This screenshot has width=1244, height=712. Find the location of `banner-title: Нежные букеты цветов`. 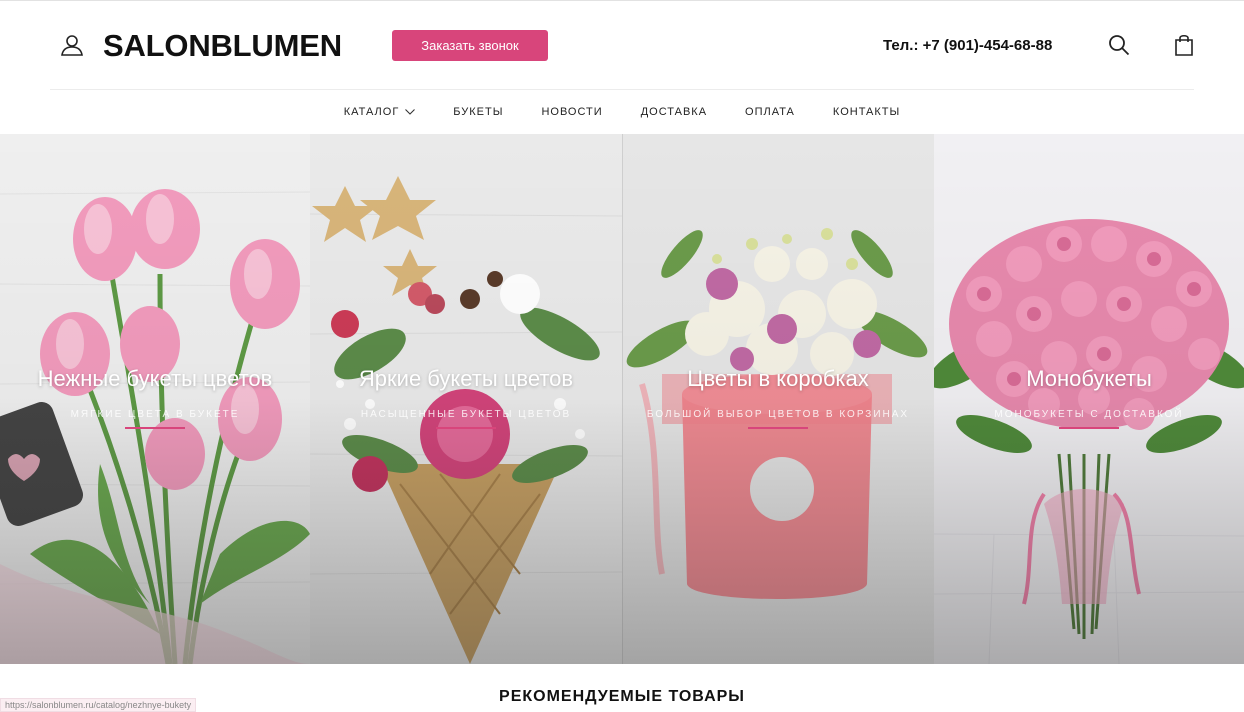

banner-title: Нежные букеты цветов is located at coordinates (155, 378).